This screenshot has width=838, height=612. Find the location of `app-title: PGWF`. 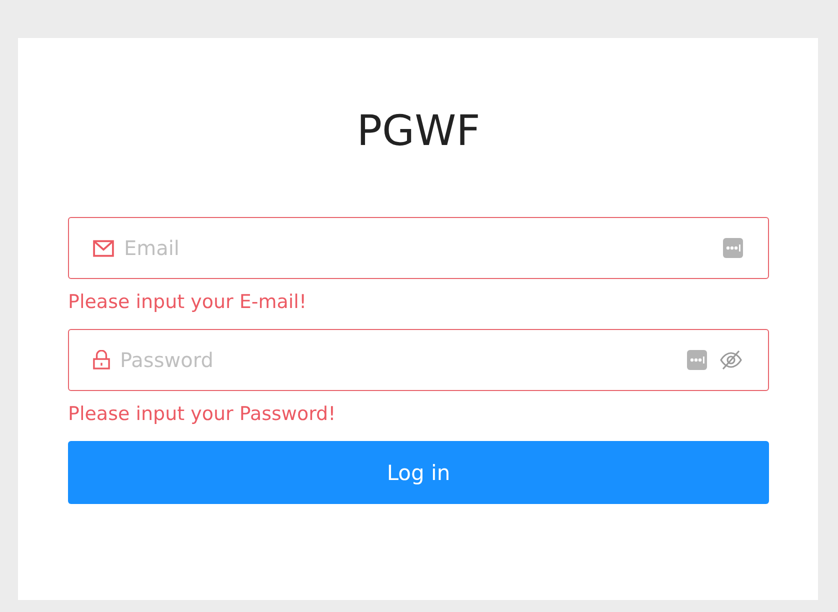

app-title: PGWF is located at coordinates (419, 131).